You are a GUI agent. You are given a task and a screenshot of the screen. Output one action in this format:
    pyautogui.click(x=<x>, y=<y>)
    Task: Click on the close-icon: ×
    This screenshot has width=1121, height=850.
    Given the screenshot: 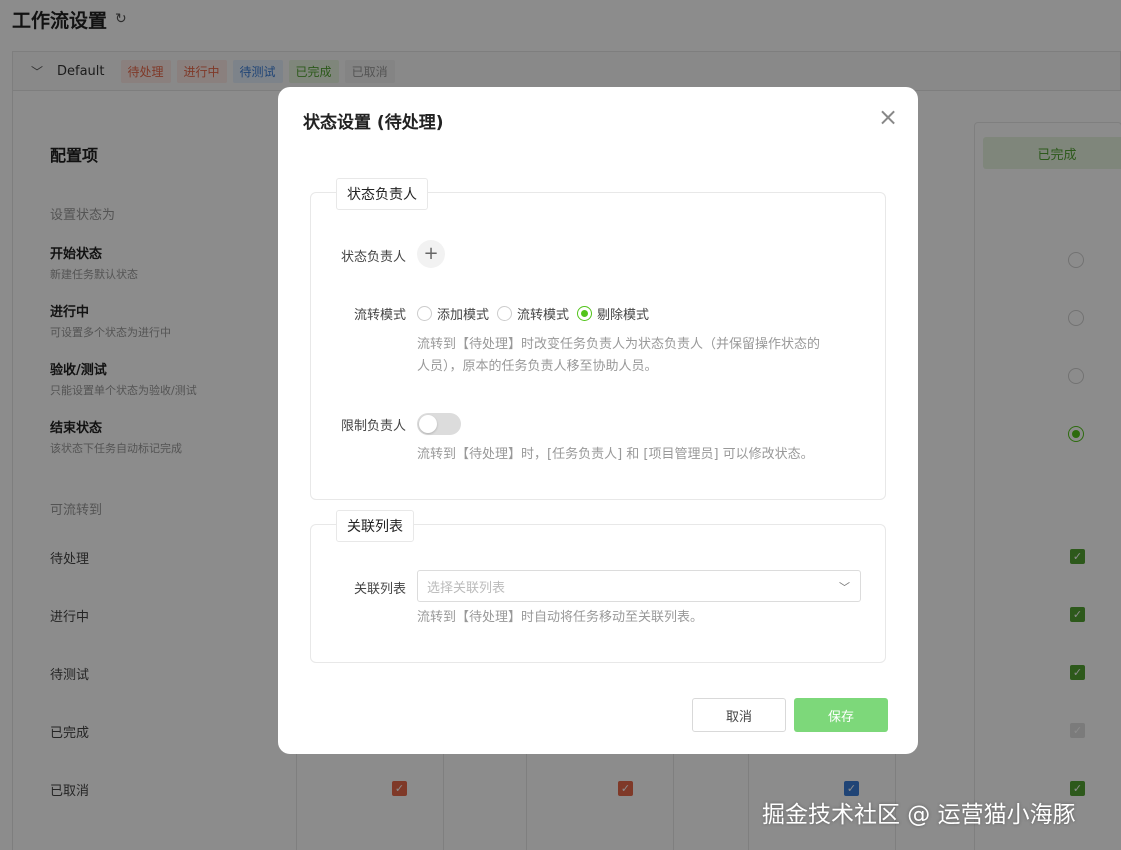 What is the action you would take?
    pyautogui.click(x=888, y=117)
    